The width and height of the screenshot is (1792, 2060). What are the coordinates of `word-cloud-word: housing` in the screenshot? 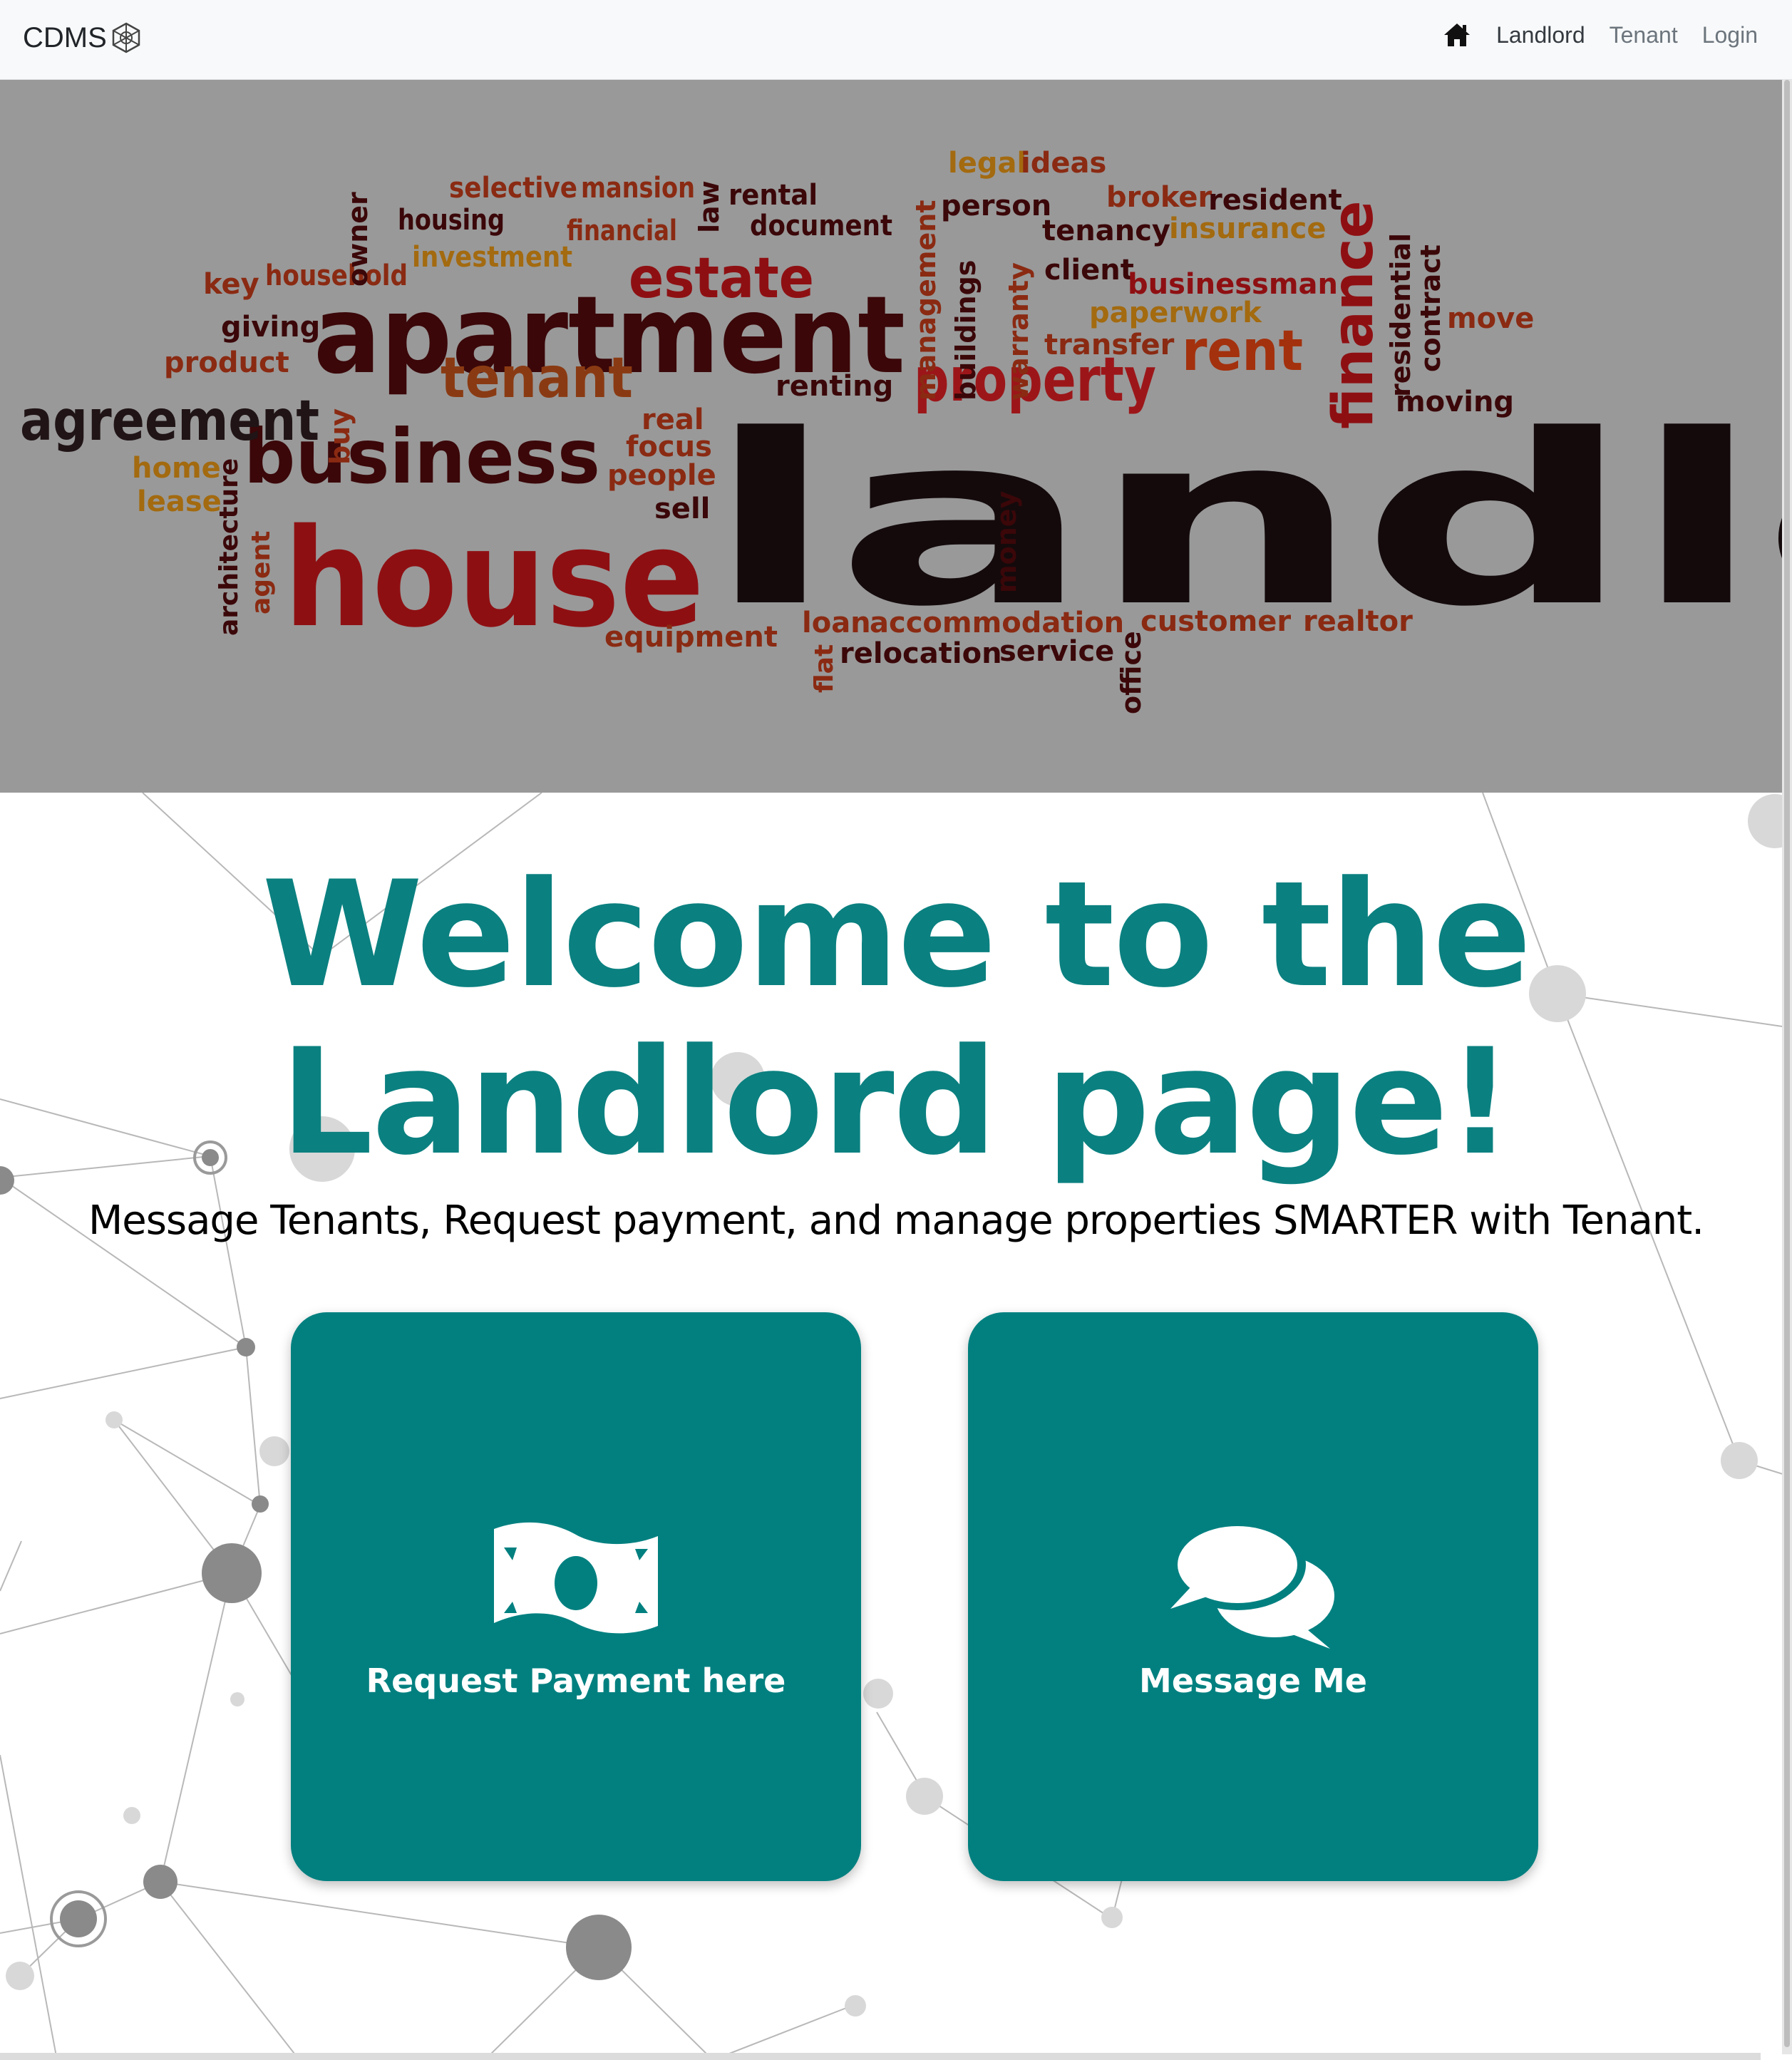 It's located at (451, 221).